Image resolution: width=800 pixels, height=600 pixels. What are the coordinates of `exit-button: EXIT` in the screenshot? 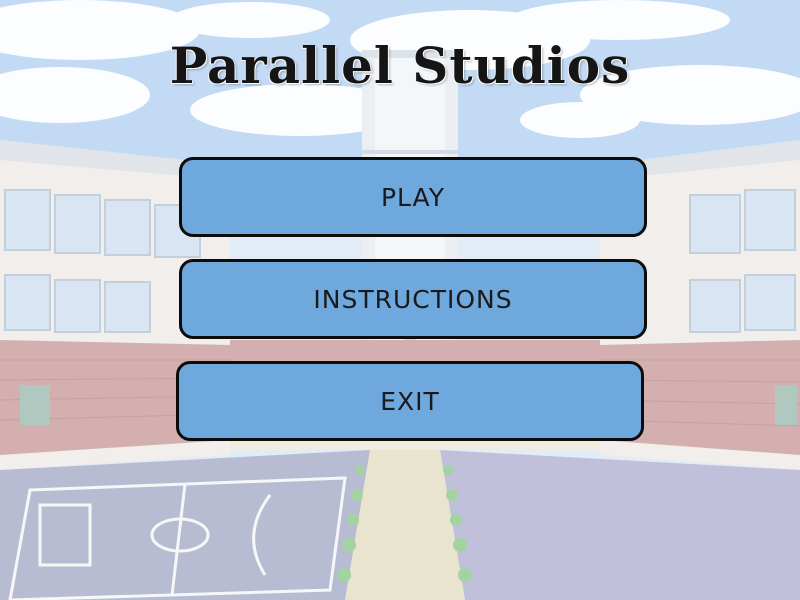 It's located at (410, 401).